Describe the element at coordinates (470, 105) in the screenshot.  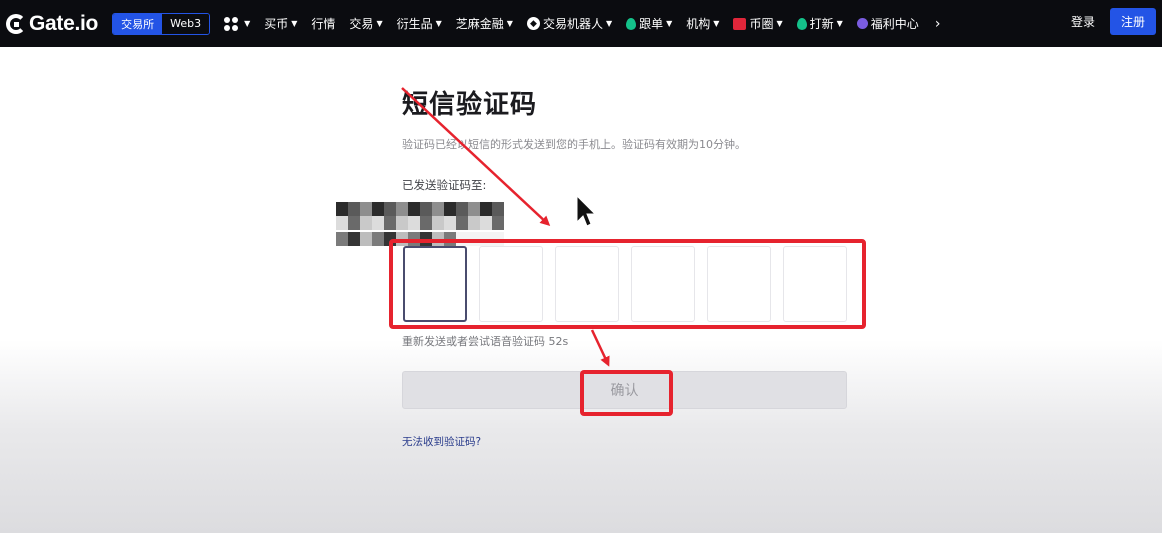
I see `page-title: 短信验证码` at that location.